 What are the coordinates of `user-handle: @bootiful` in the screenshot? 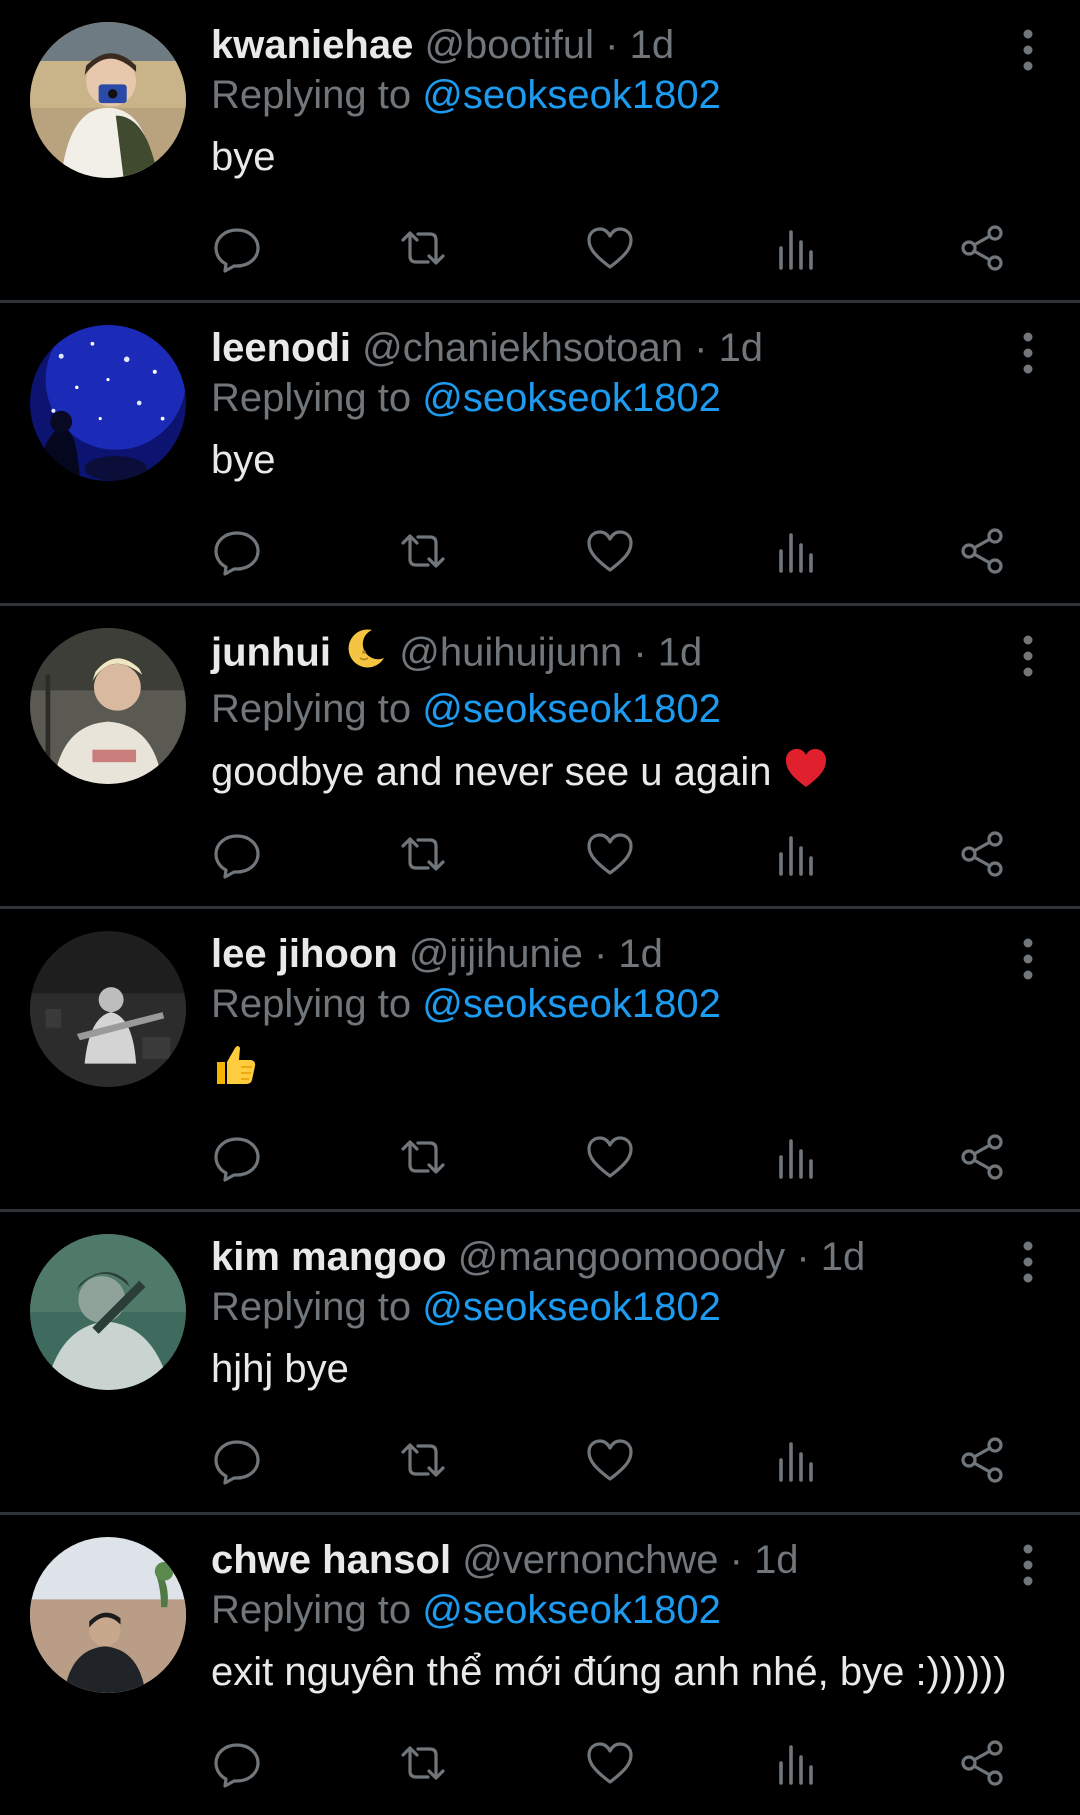 It's located at (509, 45).